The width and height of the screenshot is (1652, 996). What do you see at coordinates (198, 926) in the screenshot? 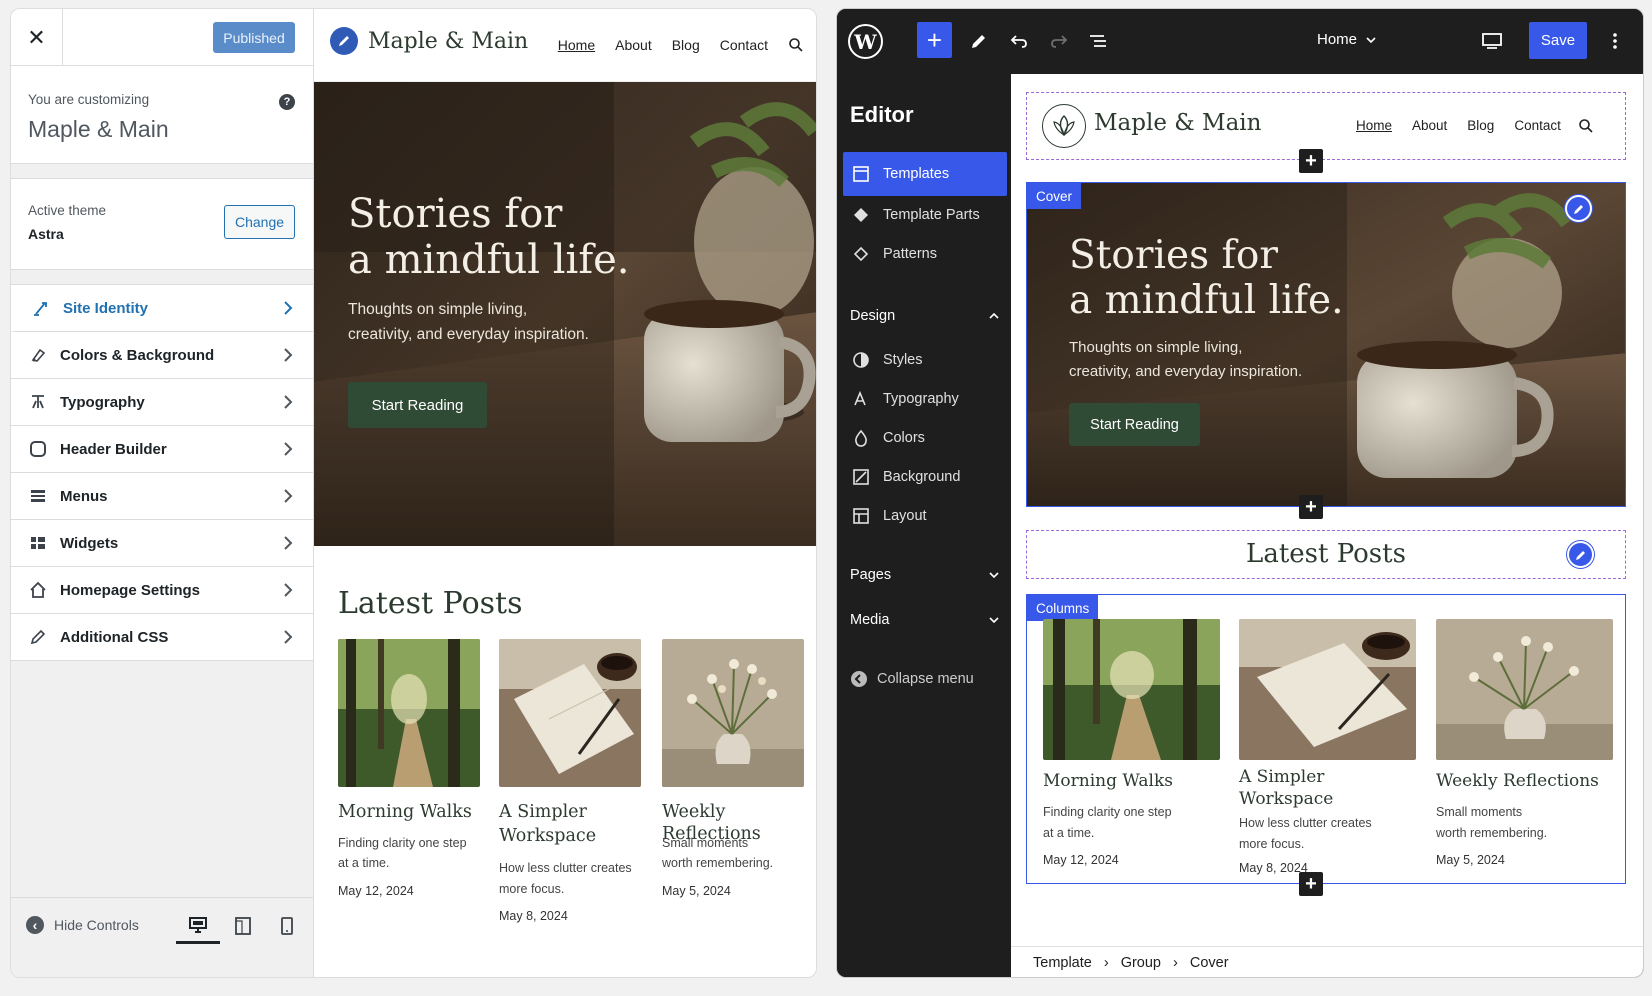
I see `desktop-preview-button` at bounding box center [198, 926].